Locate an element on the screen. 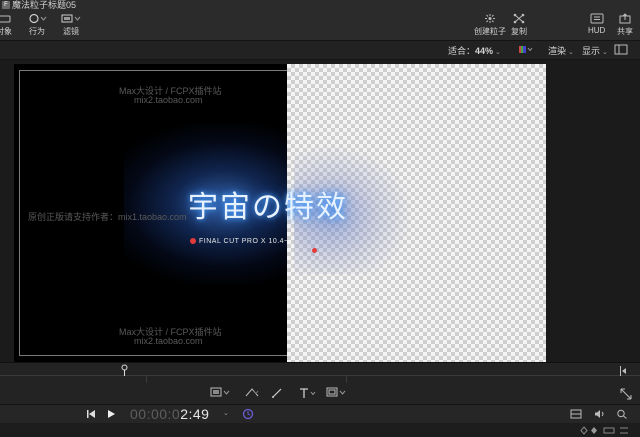  fullscreen-button is located at coordinates (626, 394).